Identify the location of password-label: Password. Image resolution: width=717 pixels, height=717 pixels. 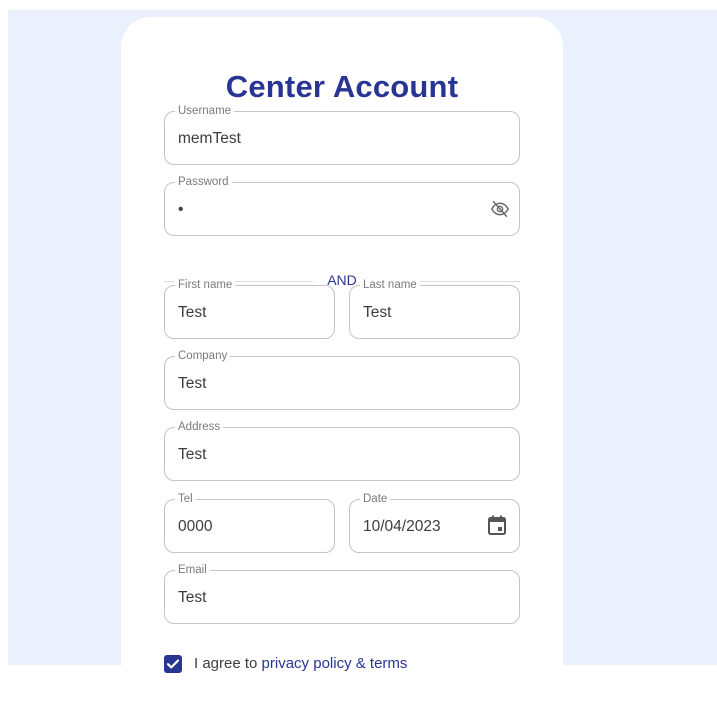
(203, 182).